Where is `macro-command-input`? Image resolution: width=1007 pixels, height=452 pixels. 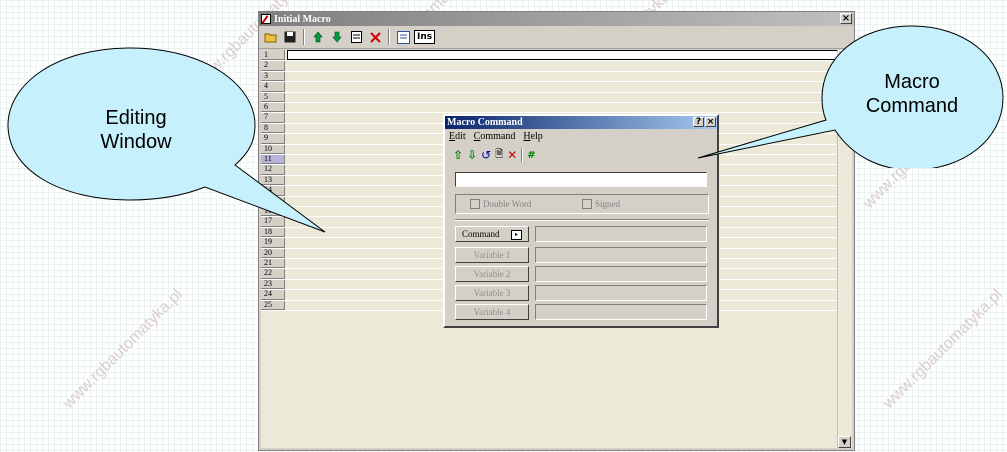
macro-command-input is located at coordinates (581, 179).